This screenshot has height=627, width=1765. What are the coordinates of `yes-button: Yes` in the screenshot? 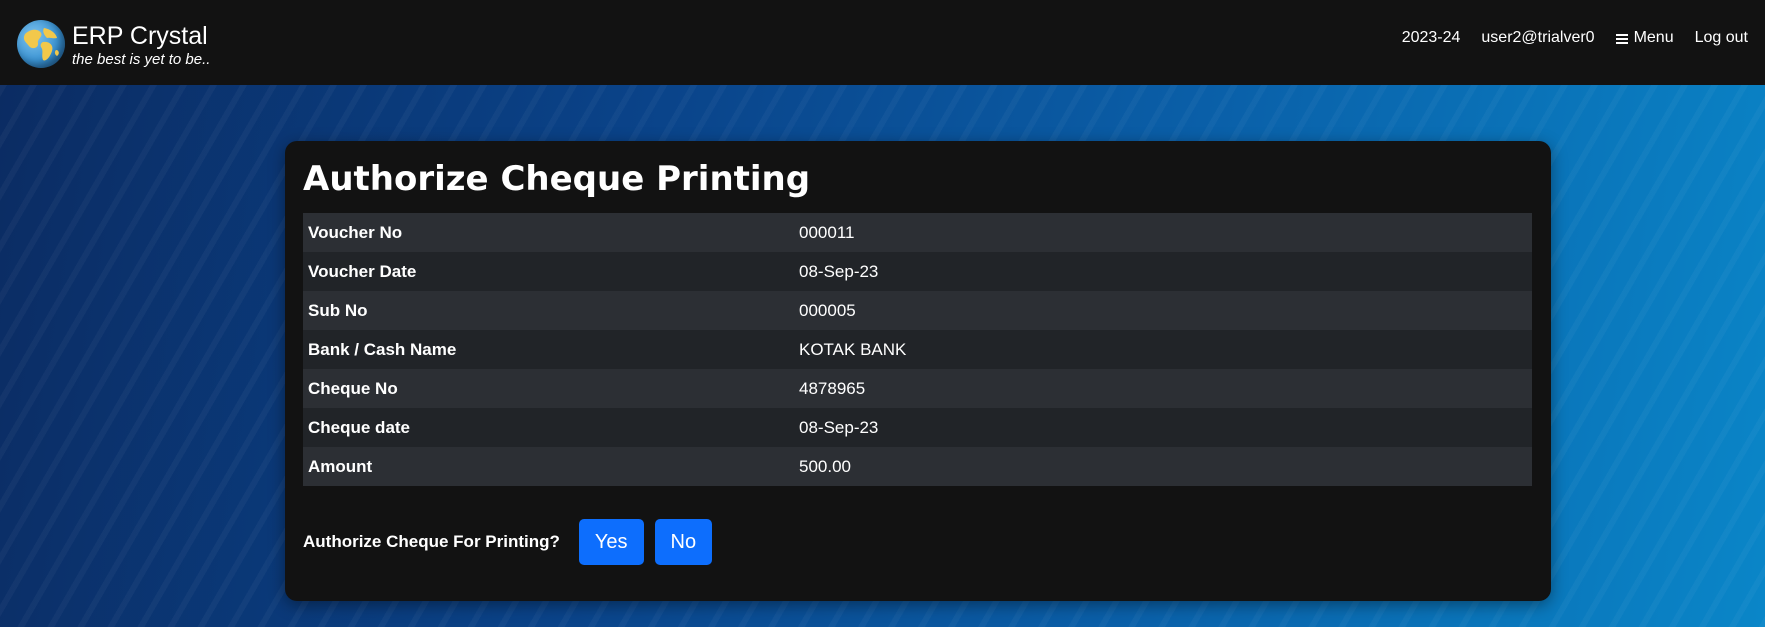 It's located at (611, 542).